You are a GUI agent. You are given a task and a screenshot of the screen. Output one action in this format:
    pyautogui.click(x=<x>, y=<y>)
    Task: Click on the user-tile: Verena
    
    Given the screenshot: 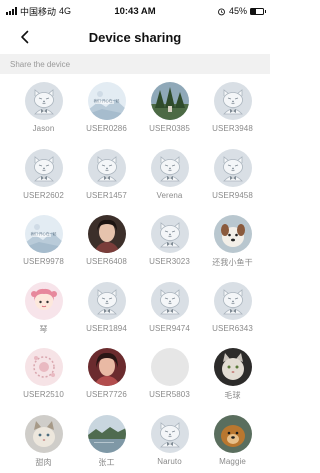 What is the action you would take?
    pyautogui.click(x=169, y=182)
    